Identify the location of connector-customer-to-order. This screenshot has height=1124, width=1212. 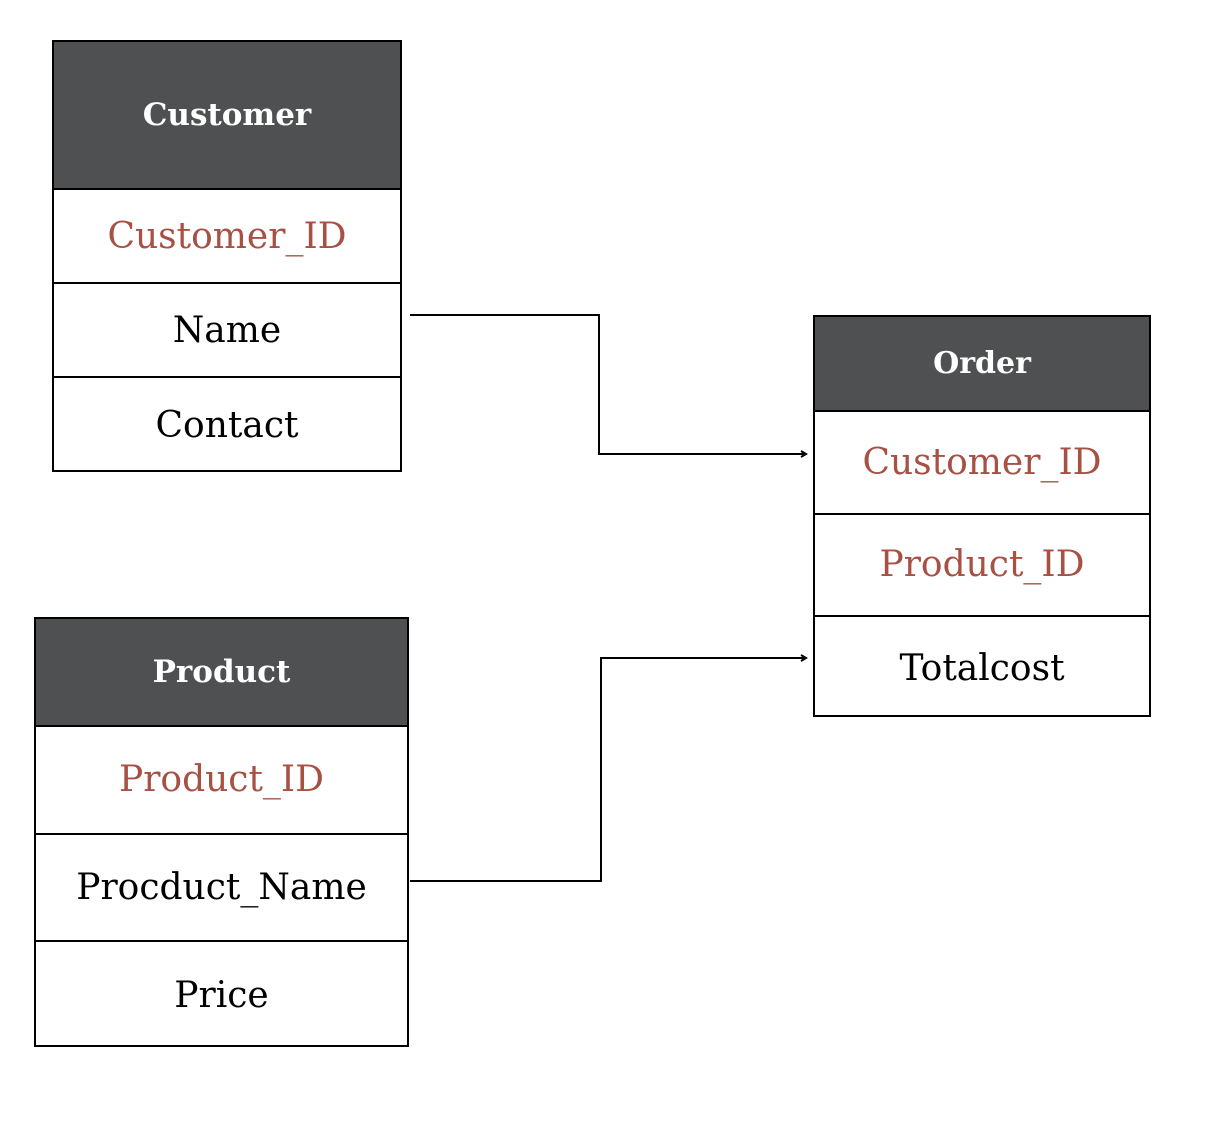
(609, 386).